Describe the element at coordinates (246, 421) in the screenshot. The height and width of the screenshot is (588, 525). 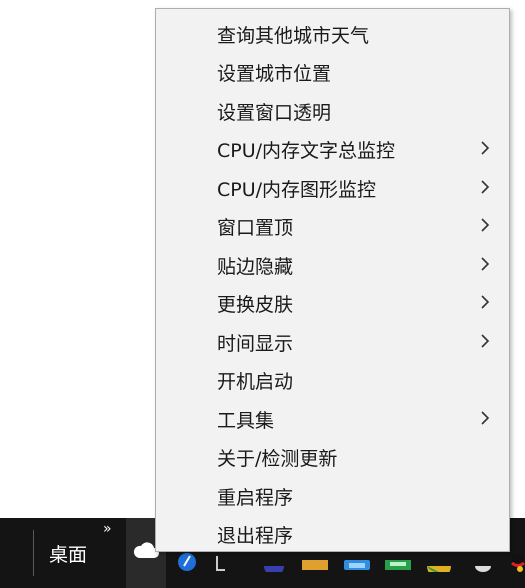
I see `menu-item-label: 工具集` at that location.